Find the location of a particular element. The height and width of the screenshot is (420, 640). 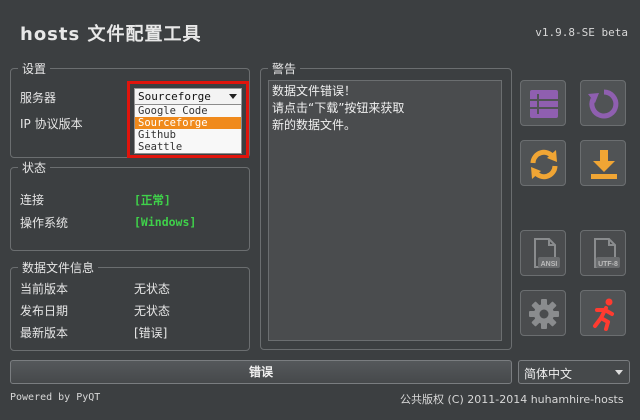

settings-gear-icon is located at coordinates (544, 314).